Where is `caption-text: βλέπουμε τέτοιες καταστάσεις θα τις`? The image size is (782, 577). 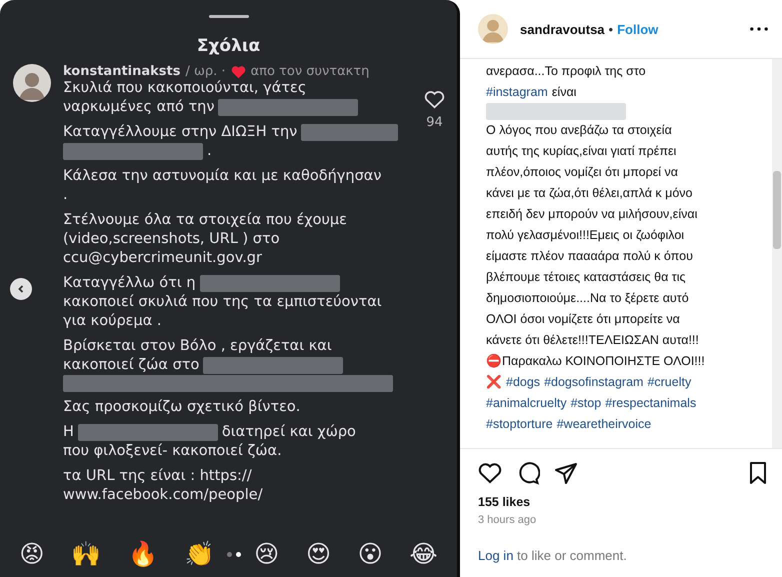 caption-text: βλέπουμε τέτοιες καταστάσεις θα τις is located at coordinates (586, 277).